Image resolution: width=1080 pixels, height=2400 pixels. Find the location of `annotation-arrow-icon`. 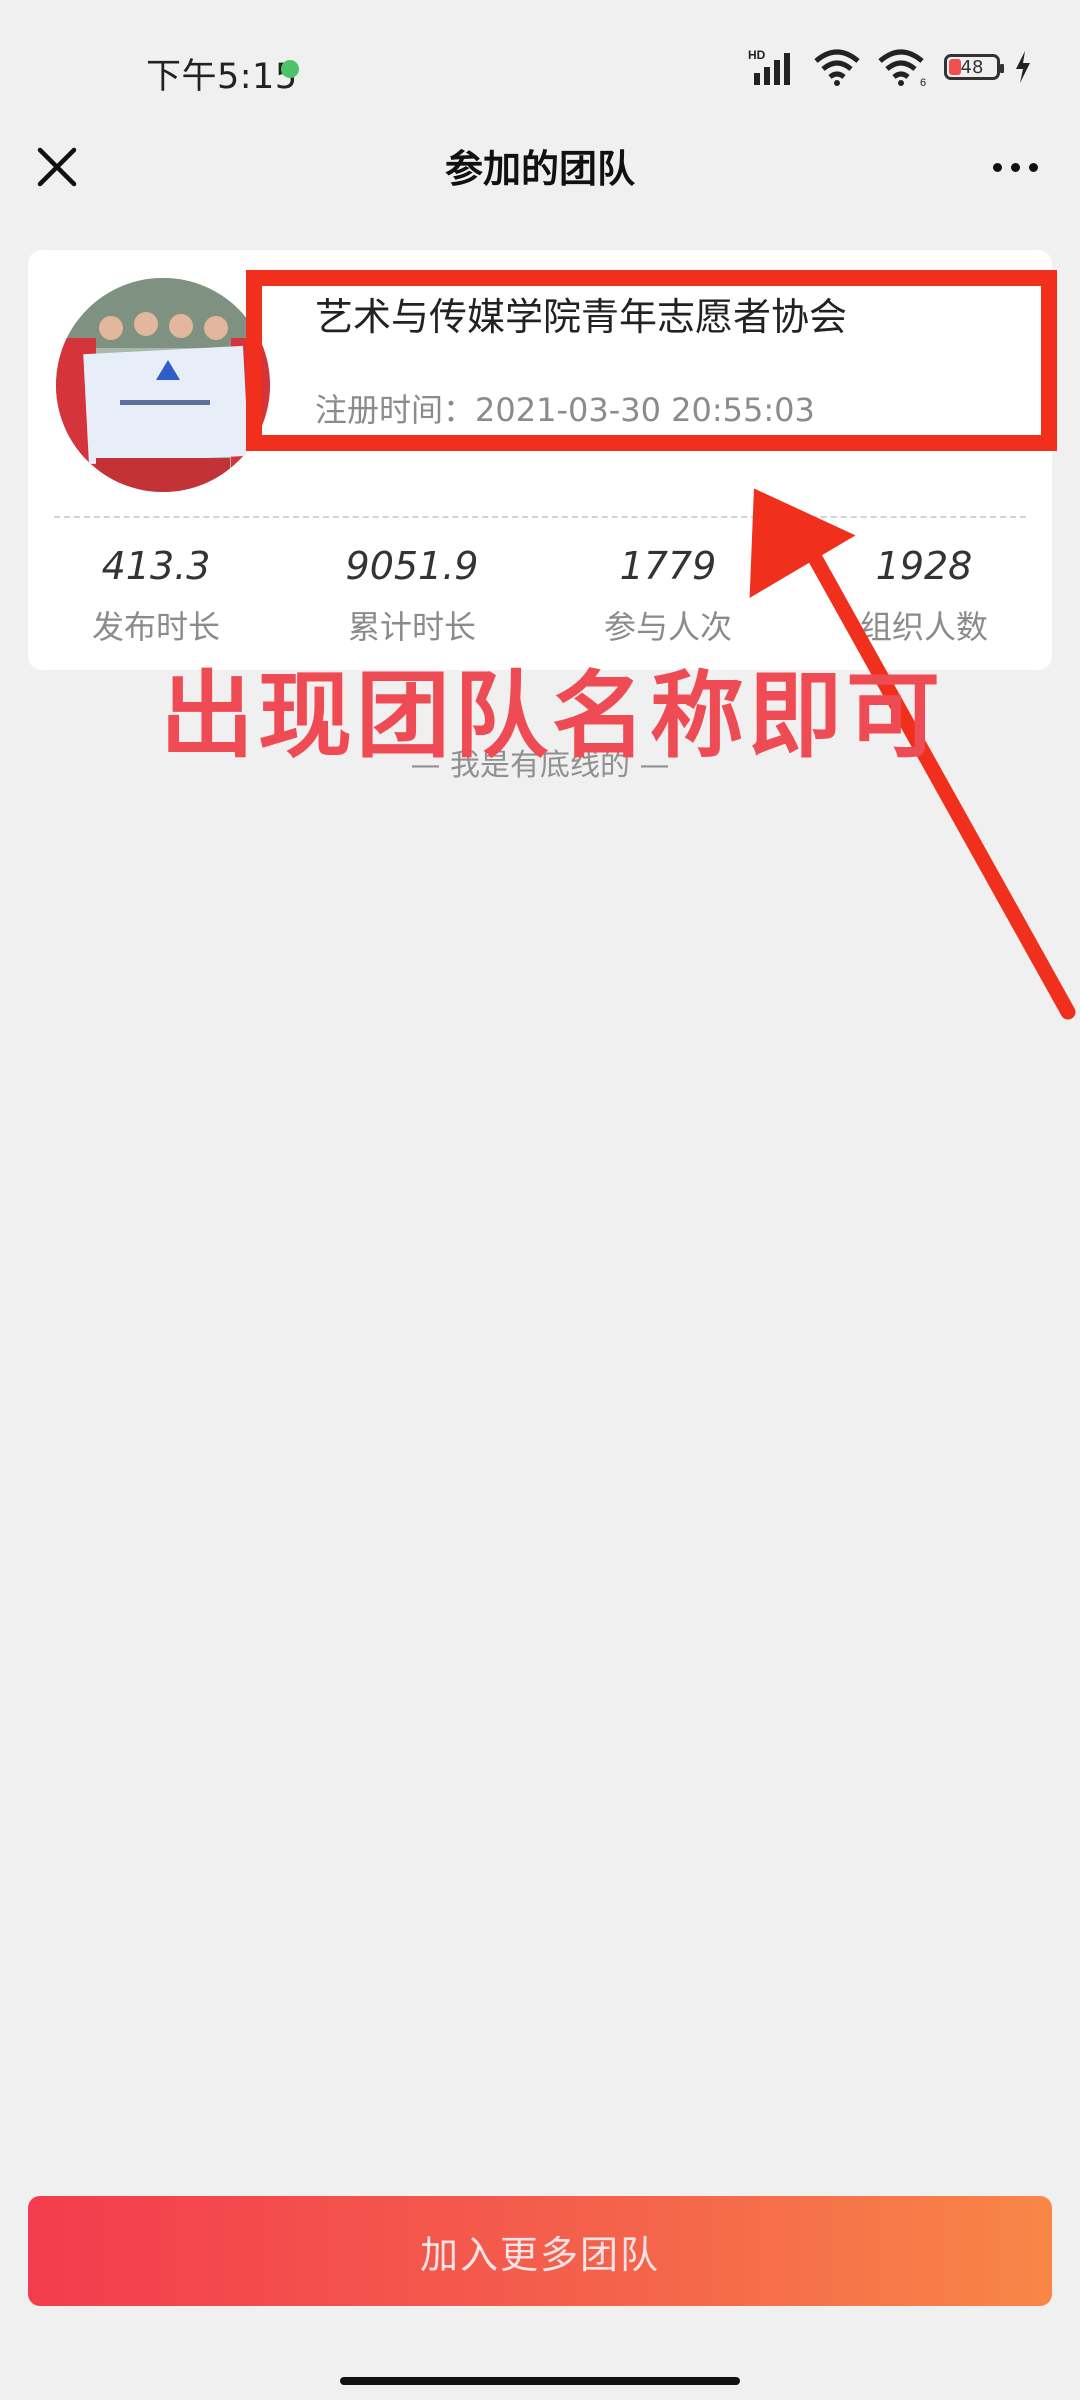

annotation-arrow-icon is located at coordinates (912, 754).